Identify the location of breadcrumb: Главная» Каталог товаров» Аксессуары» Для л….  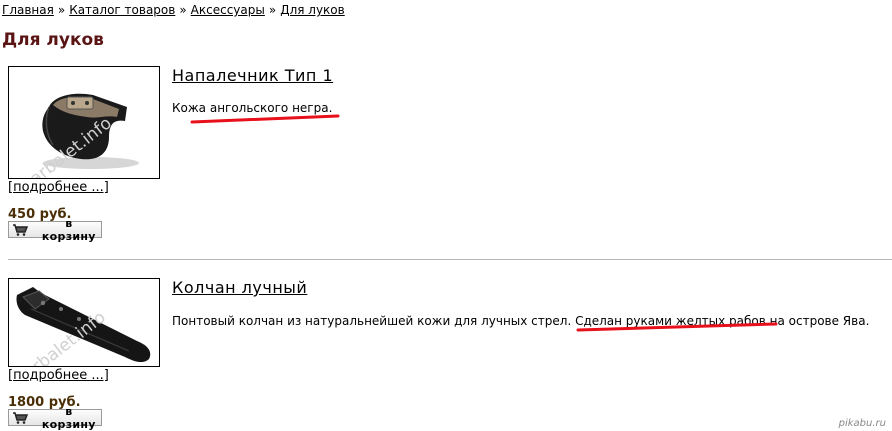
(173, 10).